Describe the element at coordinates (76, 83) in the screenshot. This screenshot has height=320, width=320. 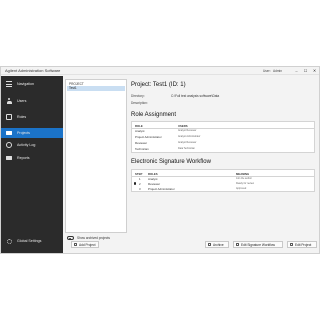
I see `project-list-header: PROJECT` at that location.